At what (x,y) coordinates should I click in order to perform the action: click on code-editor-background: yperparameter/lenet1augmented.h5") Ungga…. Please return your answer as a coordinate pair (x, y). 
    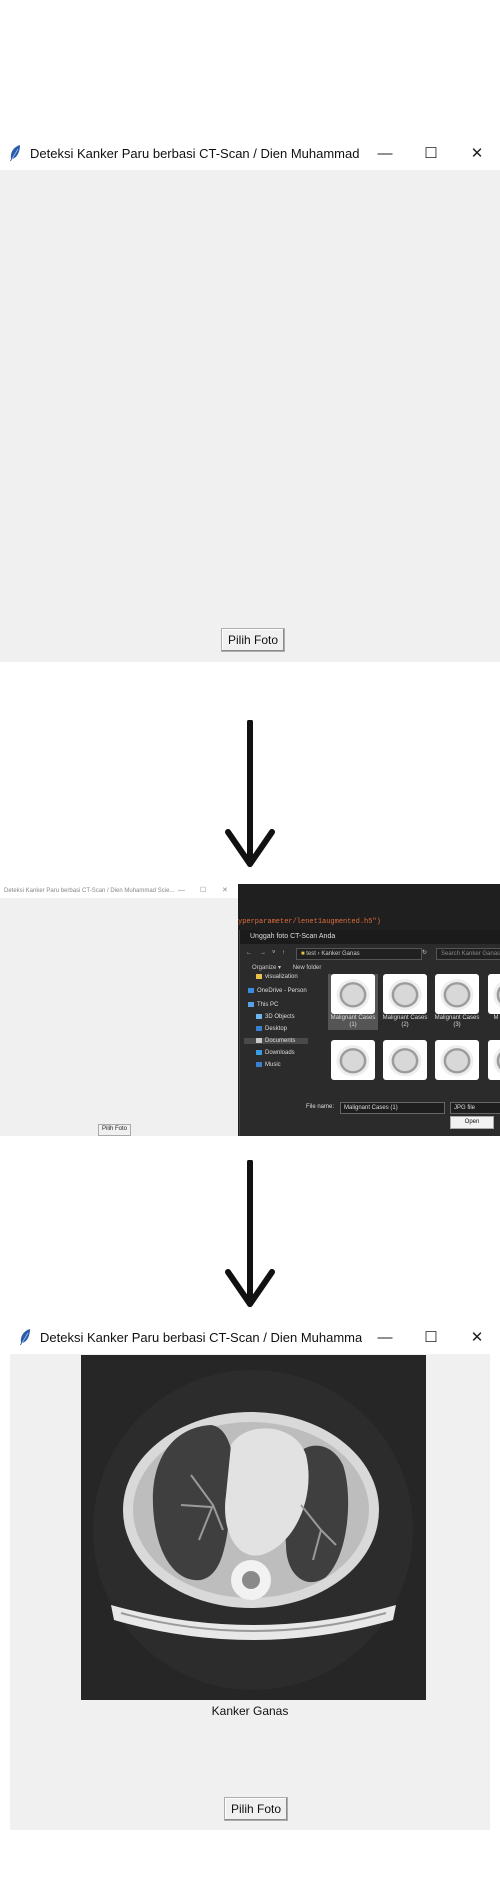
    Looking at the image, I should click on (369, 1010).